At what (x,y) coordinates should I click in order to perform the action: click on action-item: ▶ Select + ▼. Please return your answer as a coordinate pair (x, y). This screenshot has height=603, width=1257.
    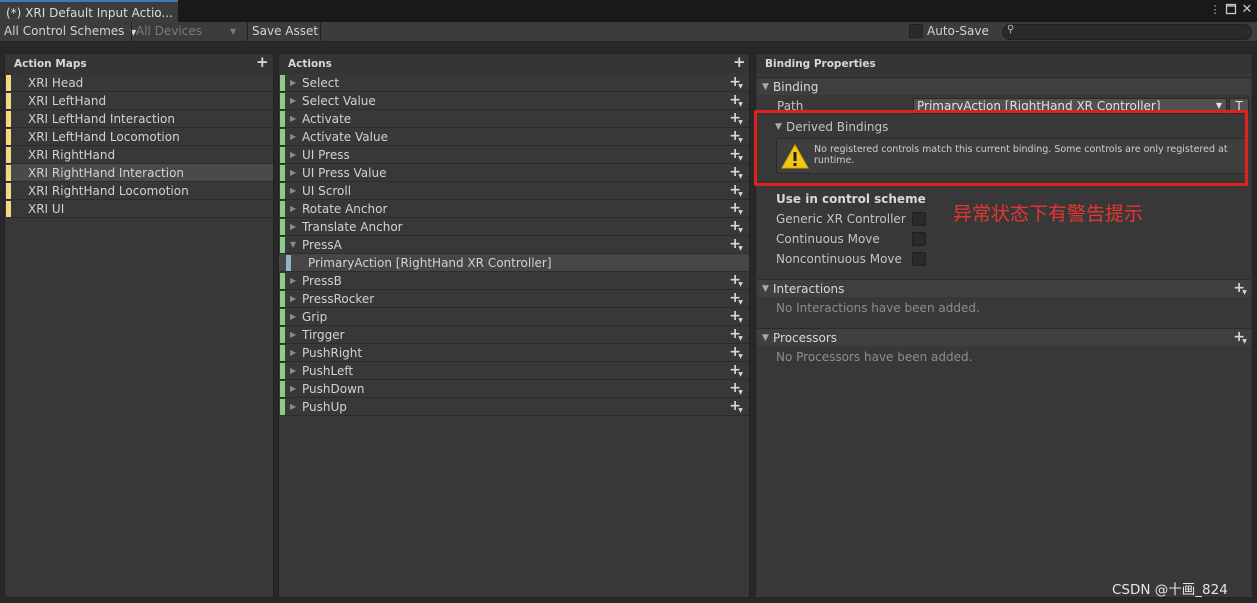
    Looking at the image, I should click on (514, 83).